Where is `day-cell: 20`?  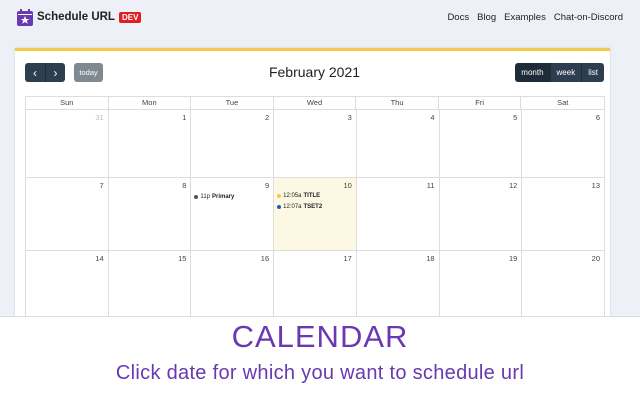
day-cell: 20 is located at coordinates (563, 287).